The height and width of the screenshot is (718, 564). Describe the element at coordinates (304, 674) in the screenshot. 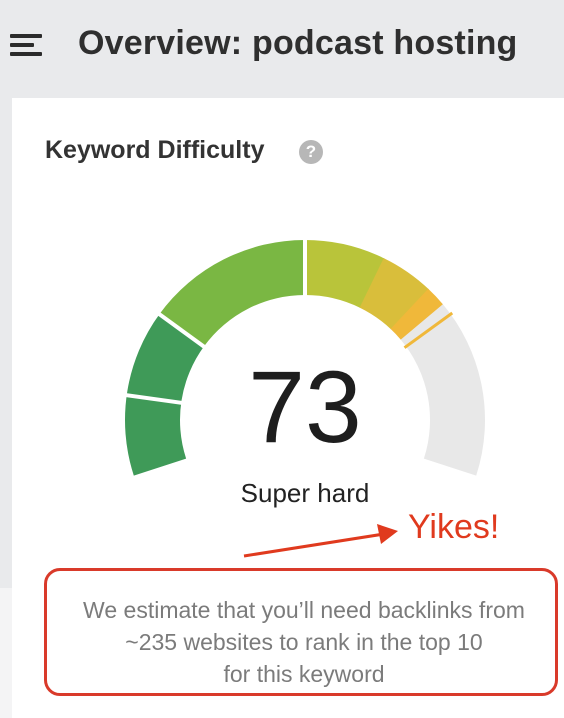

I see `estimate-line: for this keyword` at that location.